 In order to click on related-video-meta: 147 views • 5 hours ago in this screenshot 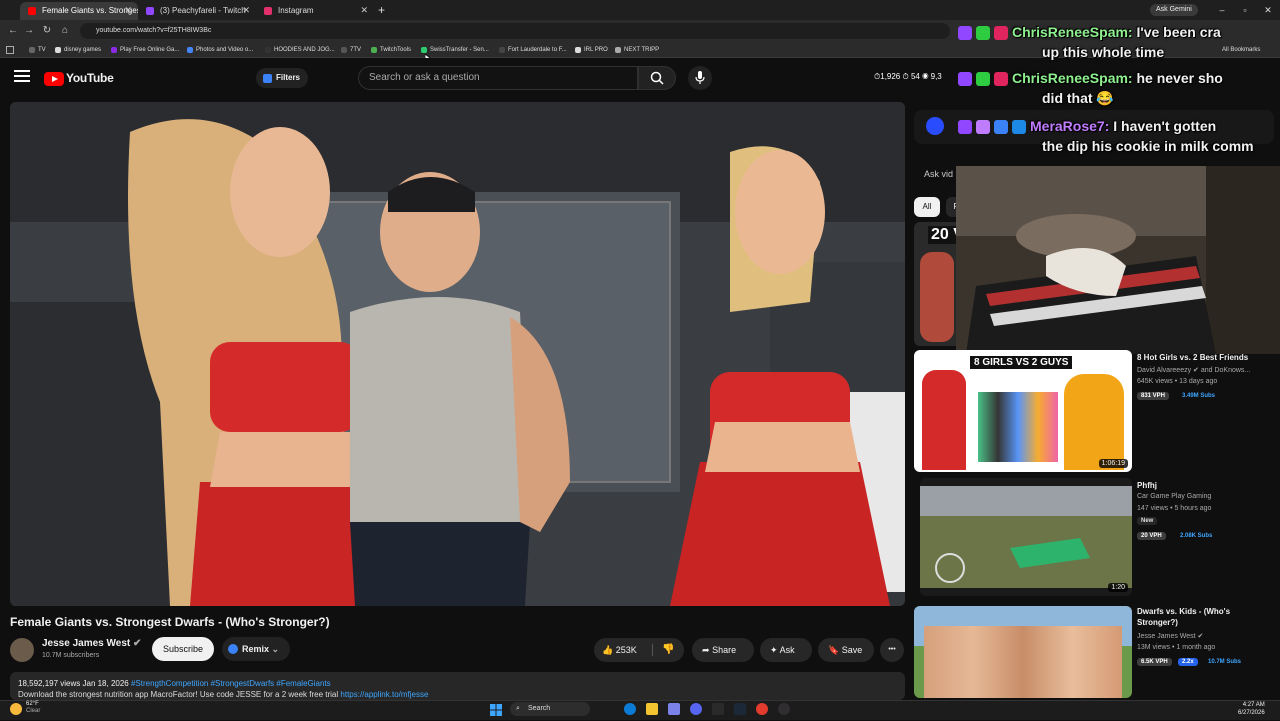, I will do `click(1174, 508)`.